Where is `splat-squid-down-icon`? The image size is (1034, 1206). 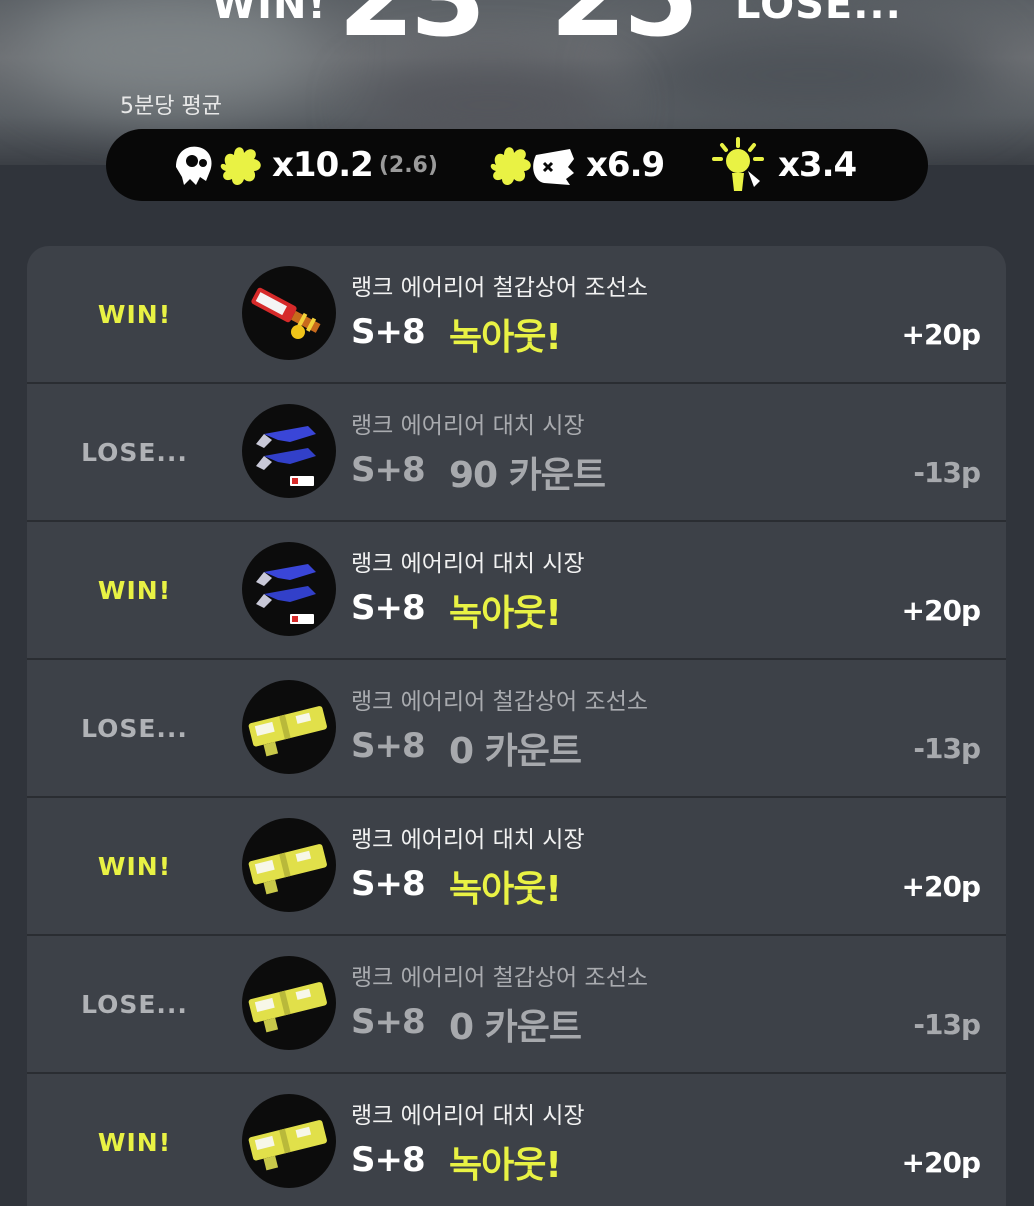
splat-squid-down-icon is located at coordinates (532, 166).